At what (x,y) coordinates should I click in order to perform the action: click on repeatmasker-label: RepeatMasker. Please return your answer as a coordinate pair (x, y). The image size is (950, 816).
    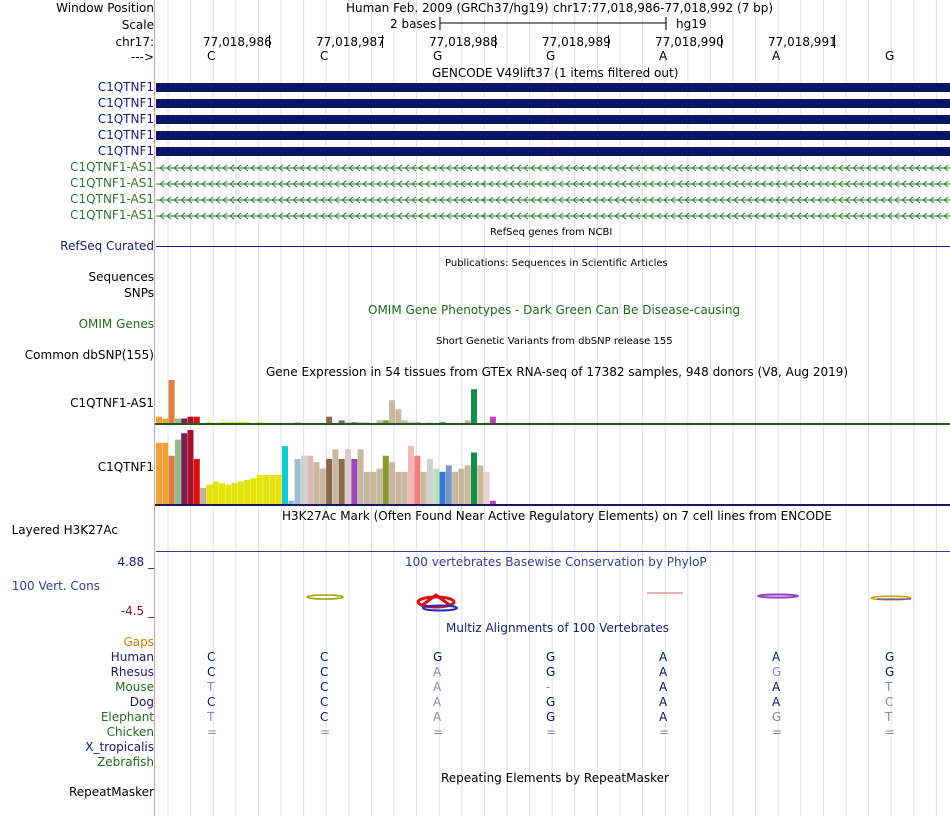
    Looking at the image, I should click on (111, 792).